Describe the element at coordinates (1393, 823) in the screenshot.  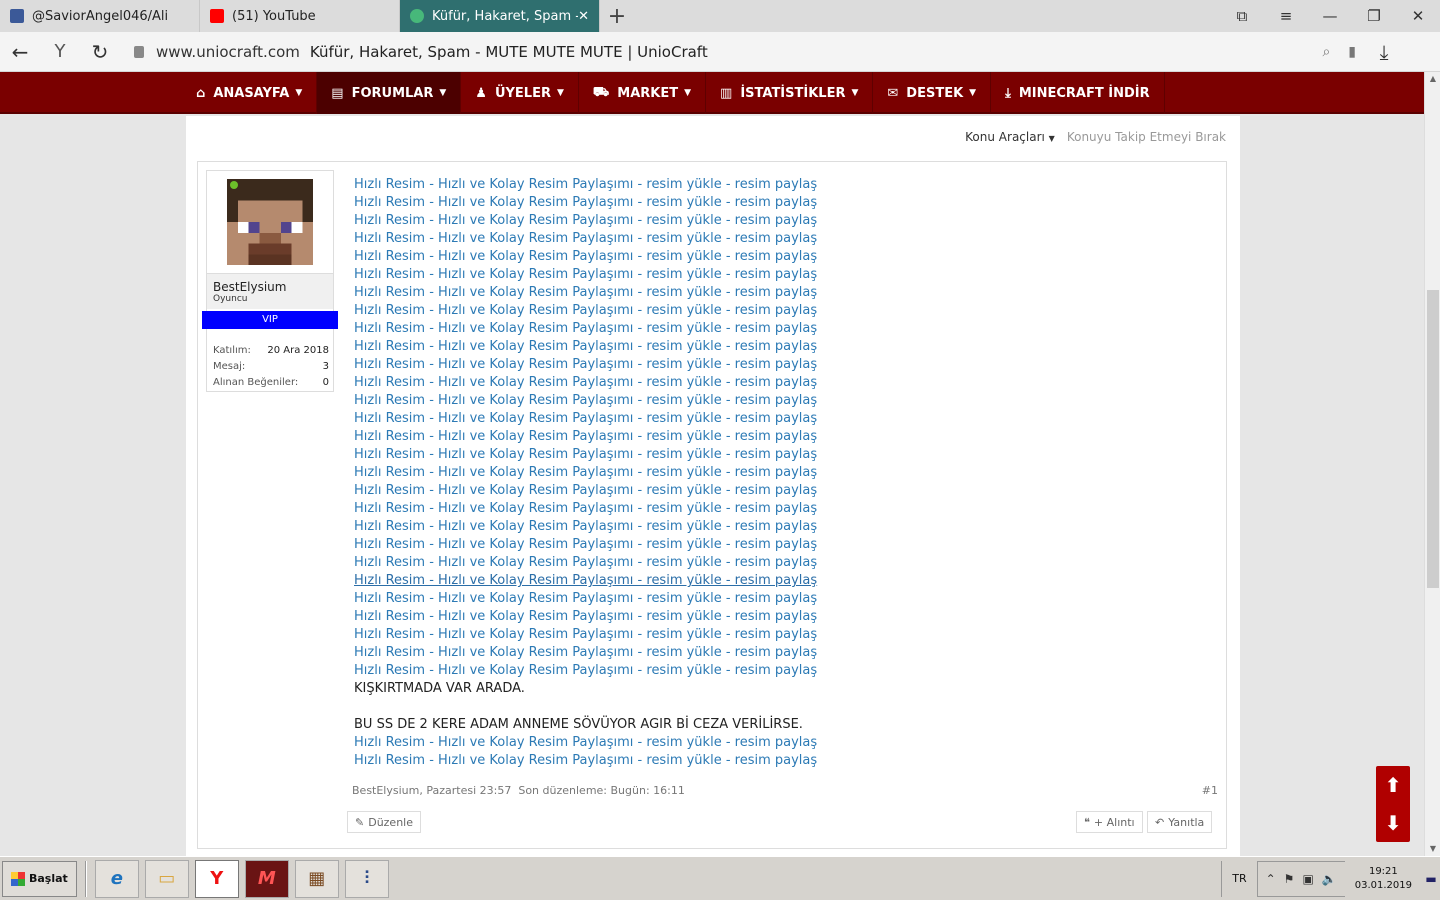
I see `scroll-down-arrow-icon: ⬇` at that location.